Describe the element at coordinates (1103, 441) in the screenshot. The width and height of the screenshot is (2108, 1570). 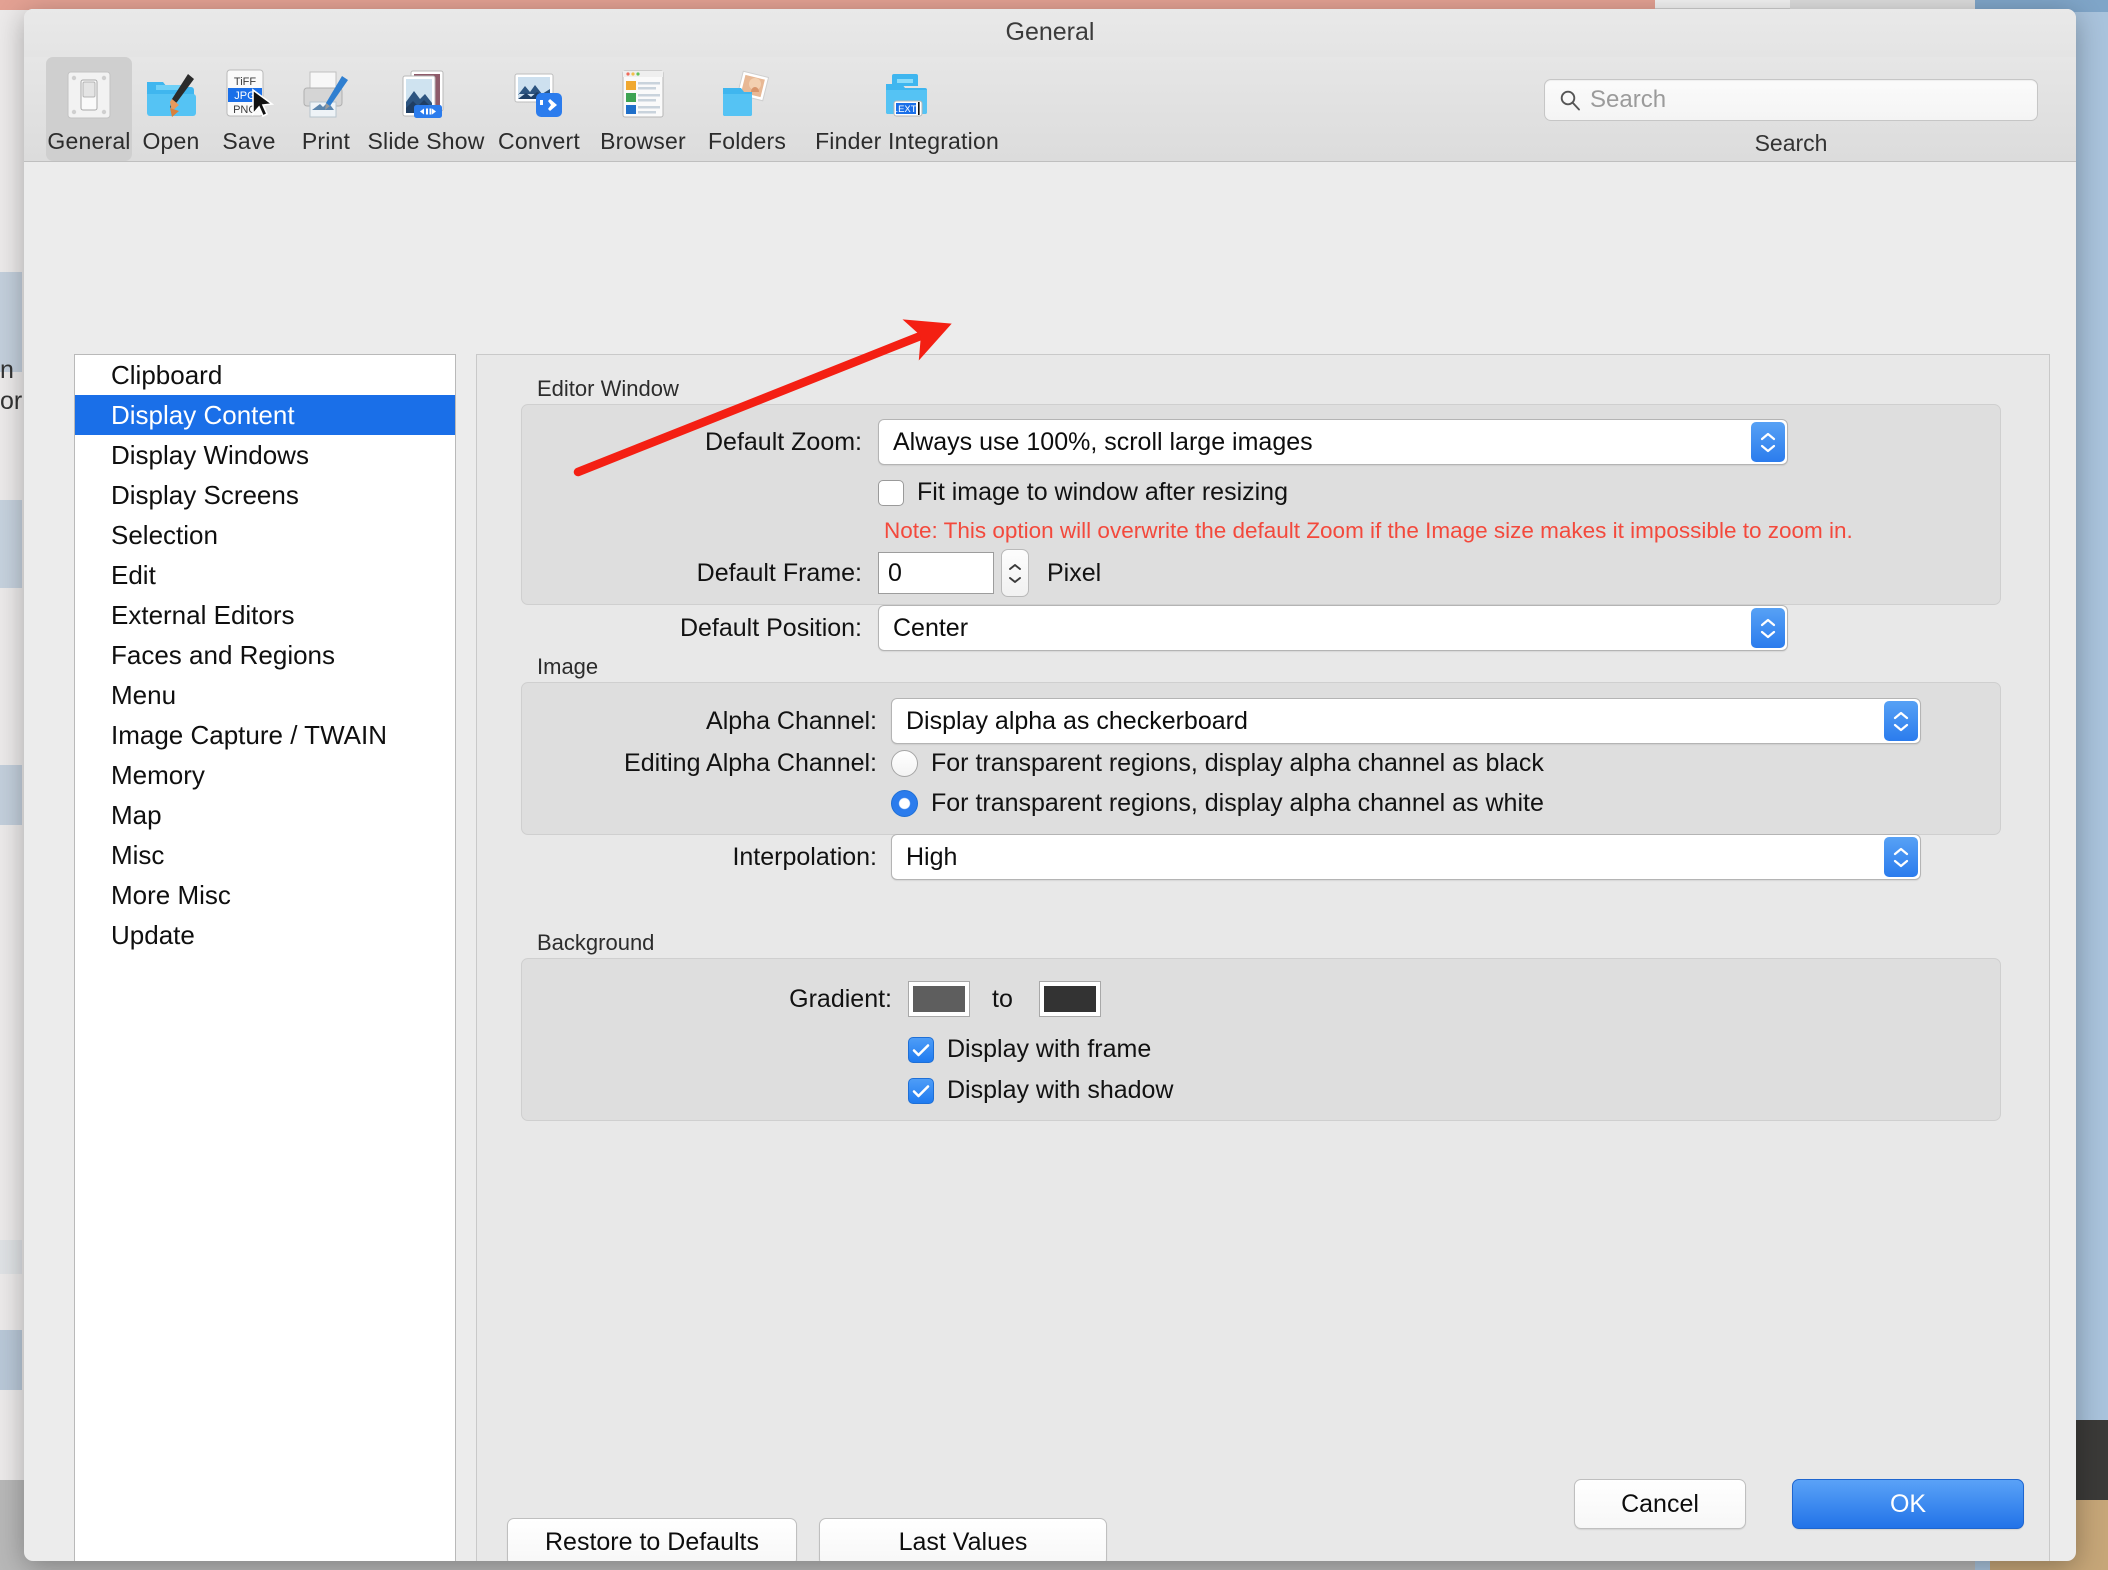
I see `default-zoom-value: Always use 100%, scroll large images` at that location.